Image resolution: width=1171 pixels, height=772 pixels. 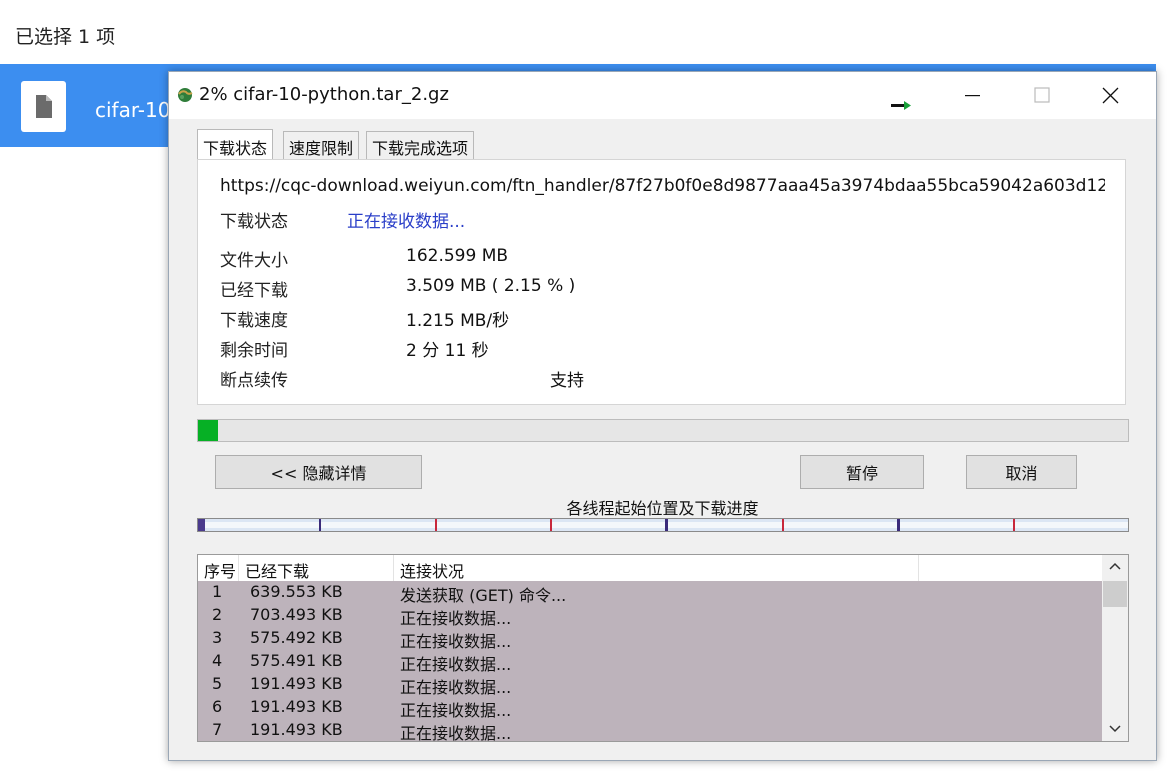 I want to click on hide-details-button: << 隐藏详情, so click(x=318, y=472).